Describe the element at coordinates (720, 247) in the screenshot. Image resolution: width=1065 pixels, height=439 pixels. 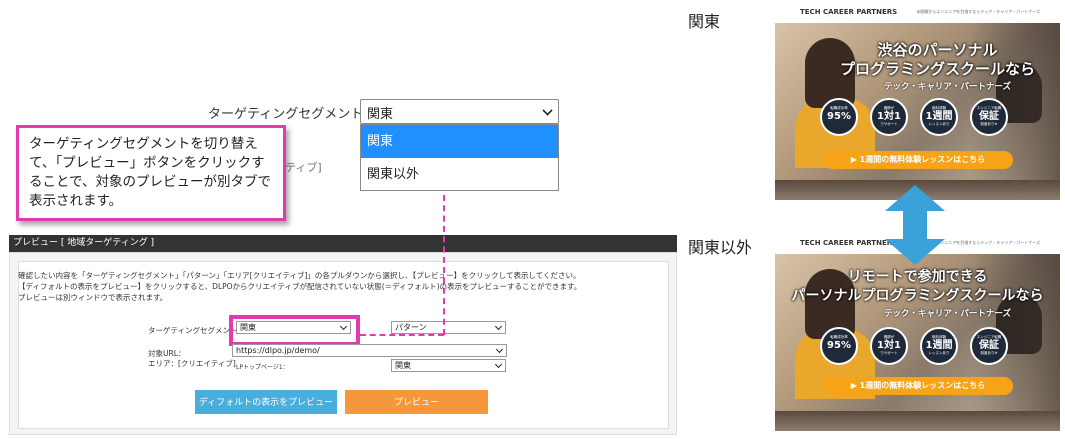
I see `region-label-other: 関東以外` at that location.